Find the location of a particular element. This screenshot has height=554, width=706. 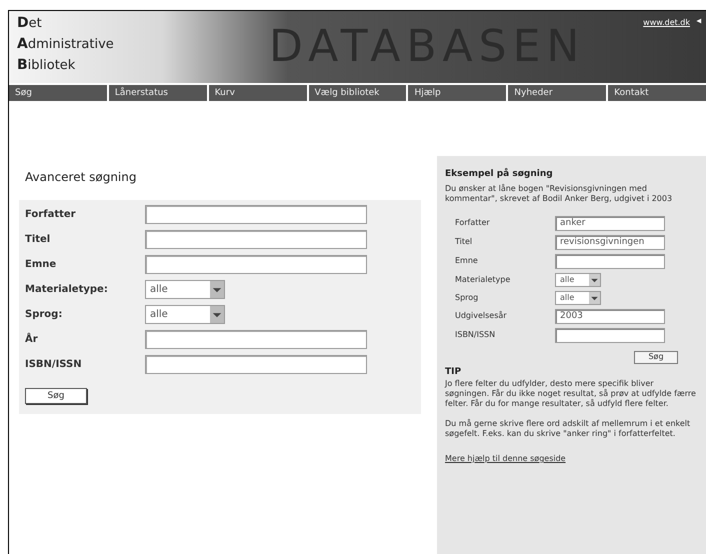

example-text: Du ønsker at låne bogen "Revisionsgivningen med kommentar", skrevet af Bodil Anker Berg, udgivet i 2003 is located at coordinates (559, 194).